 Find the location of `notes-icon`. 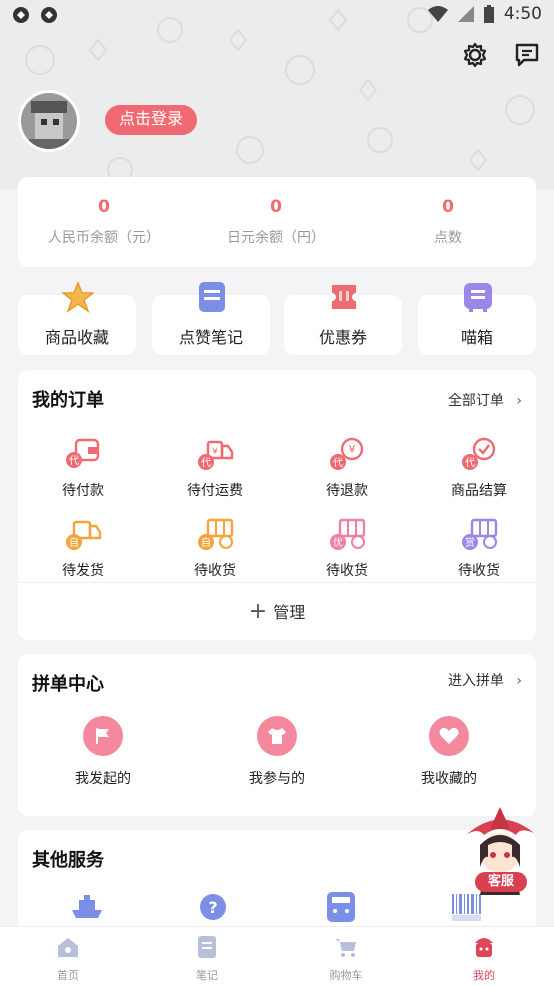

notes-icon is located at coordinates (207, 947).